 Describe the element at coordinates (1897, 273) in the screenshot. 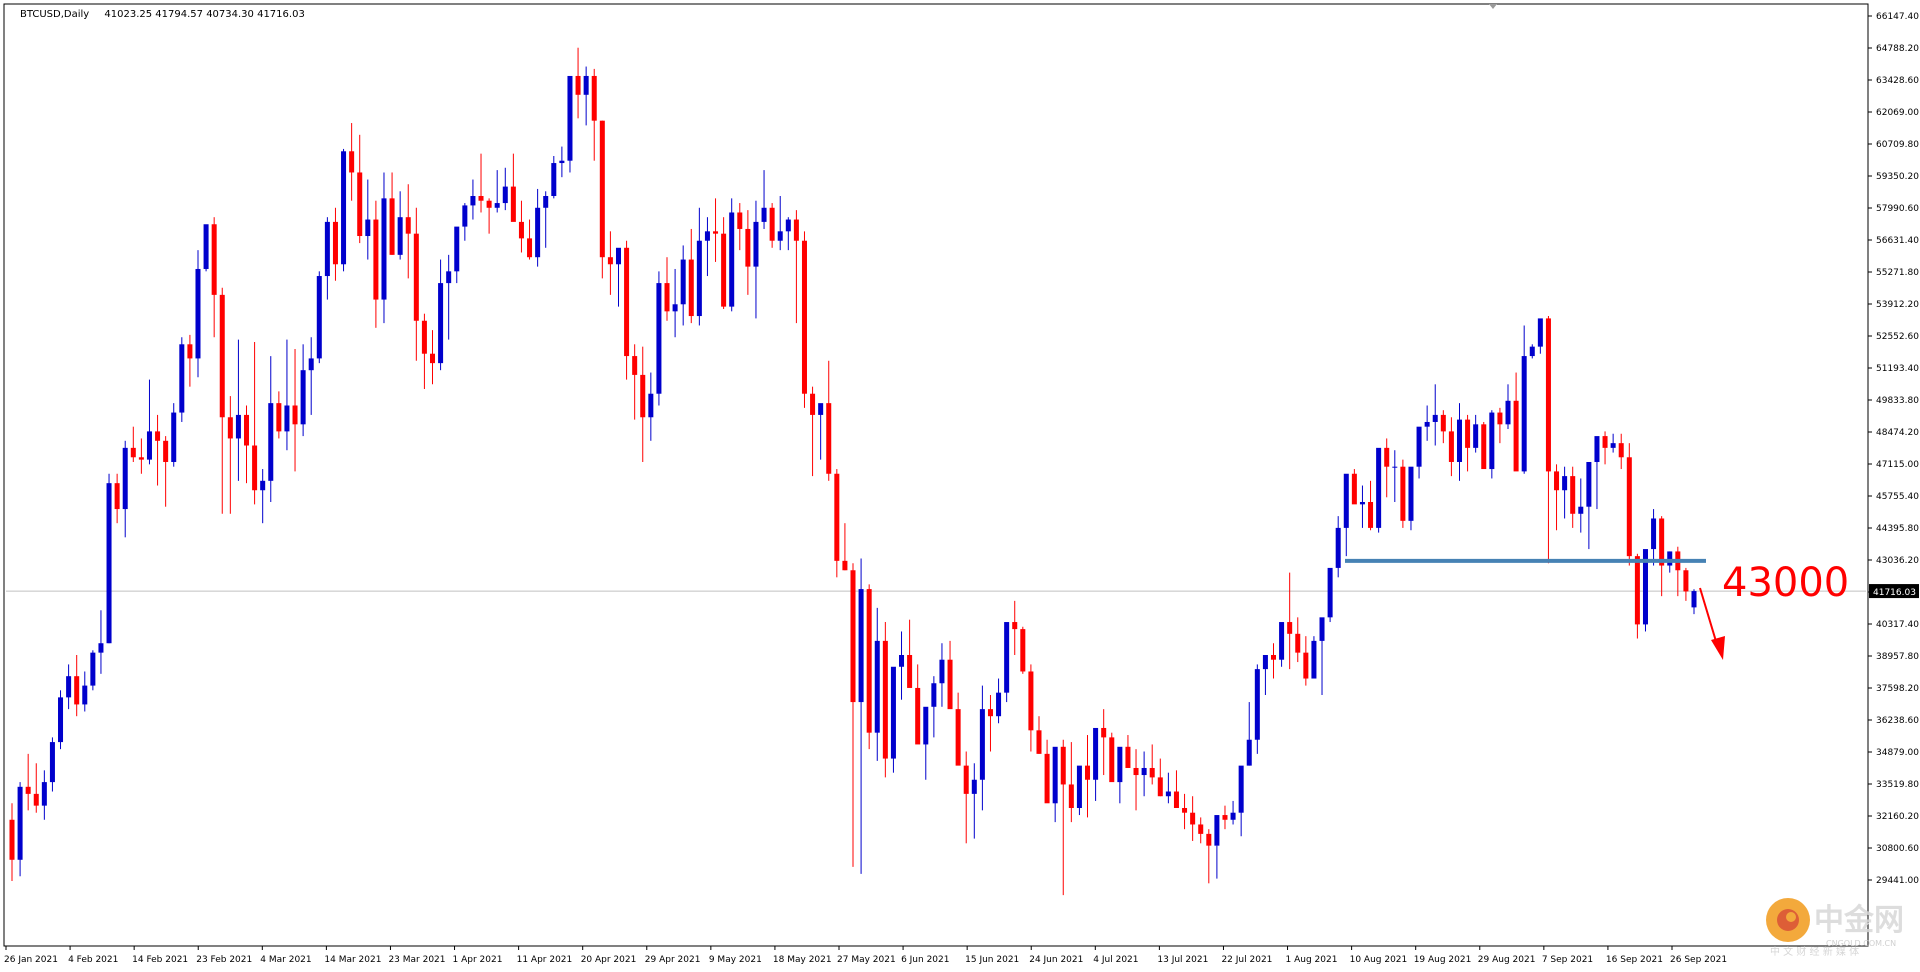

I see `price-tick-label: 55271.80` at that location.